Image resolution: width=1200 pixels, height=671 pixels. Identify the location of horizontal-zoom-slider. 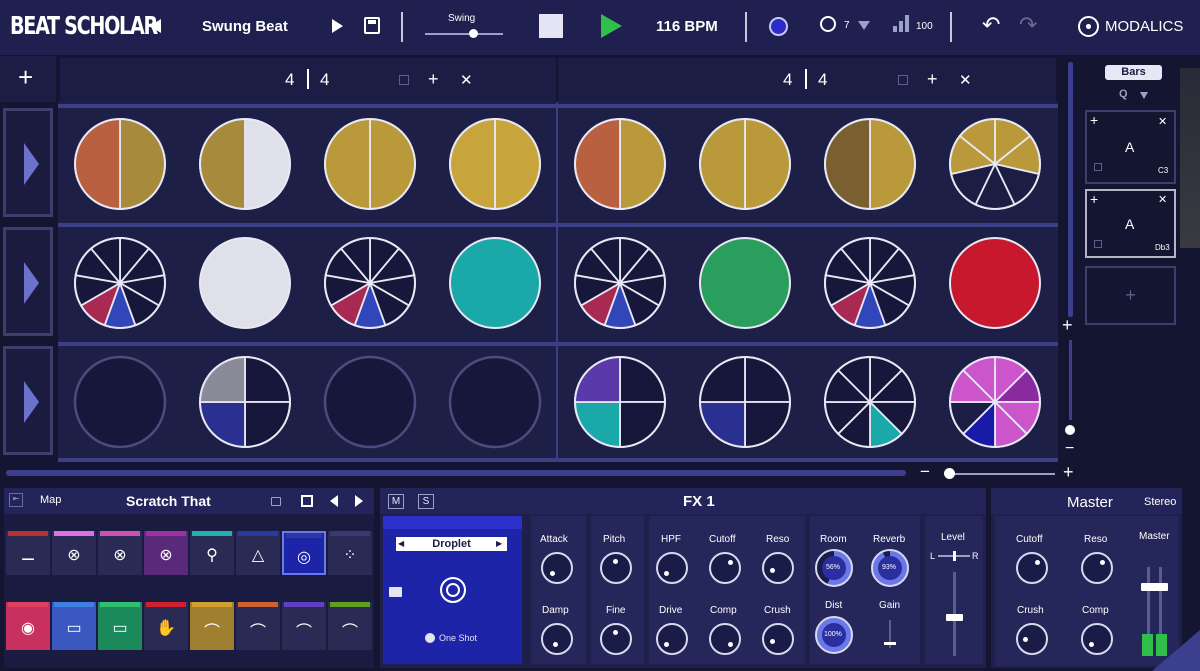
(1000, 474).